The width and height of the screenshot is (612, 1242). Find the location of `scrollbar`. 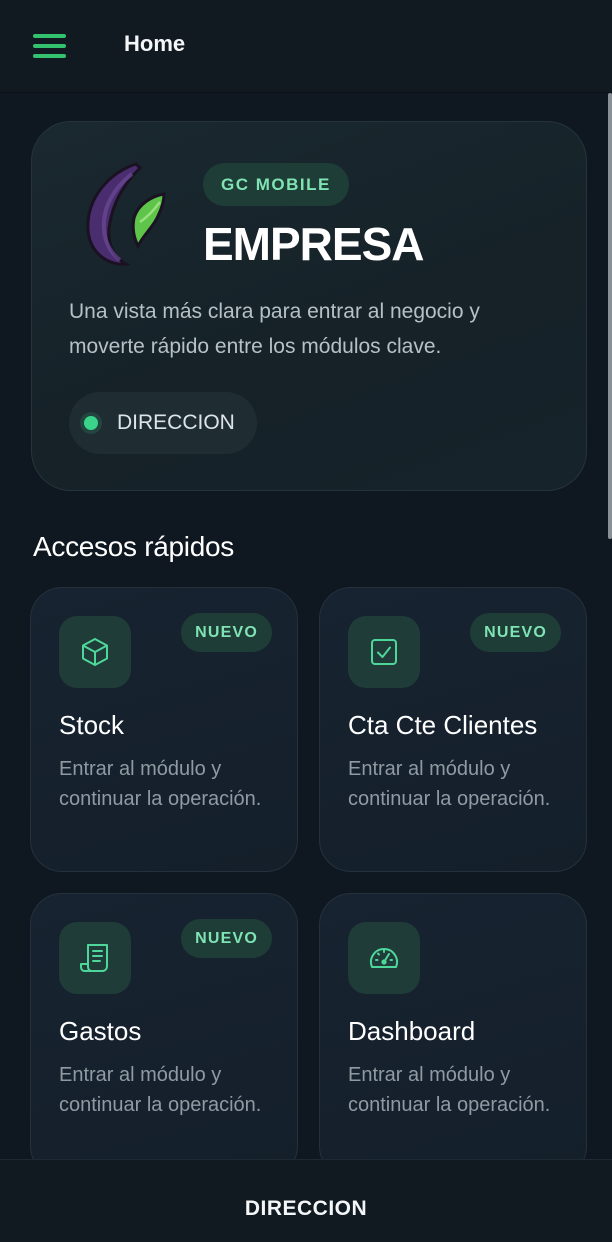

scrollbar is located at coordinates (610, 316).